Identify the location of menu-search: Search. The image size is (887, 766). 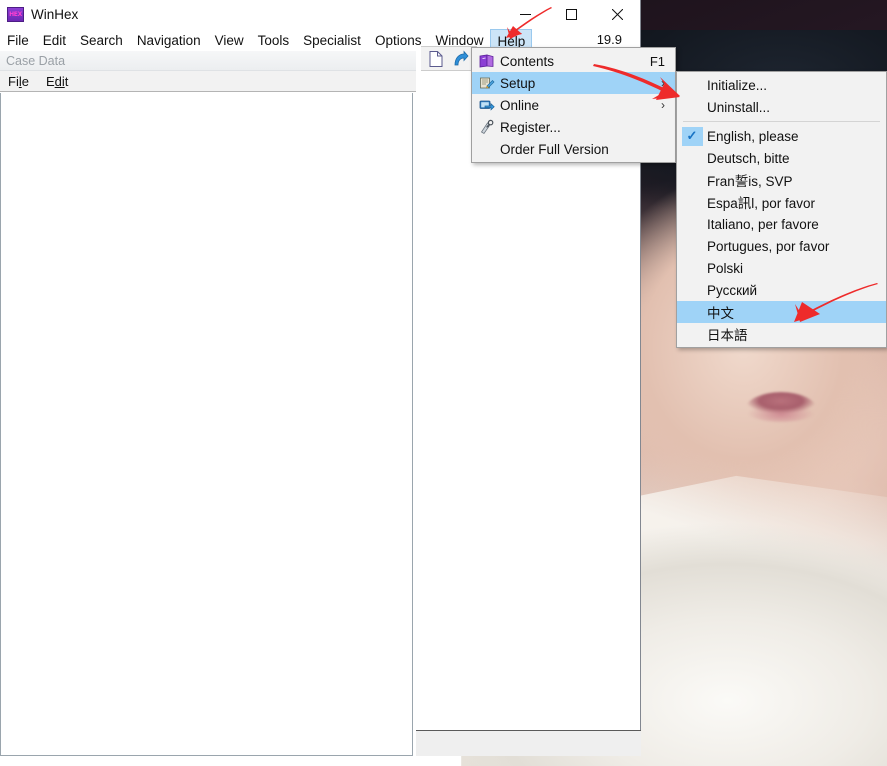
(101, 40).